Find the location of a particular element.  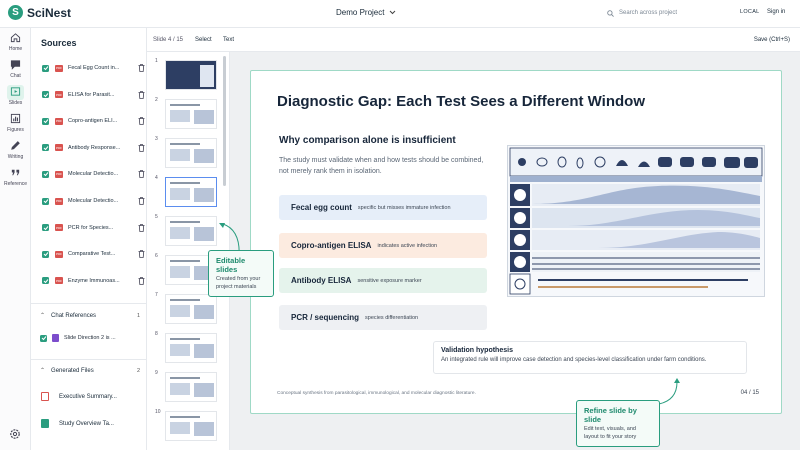

test-name: PCR / sequencing is located at coordinates (325, 317).